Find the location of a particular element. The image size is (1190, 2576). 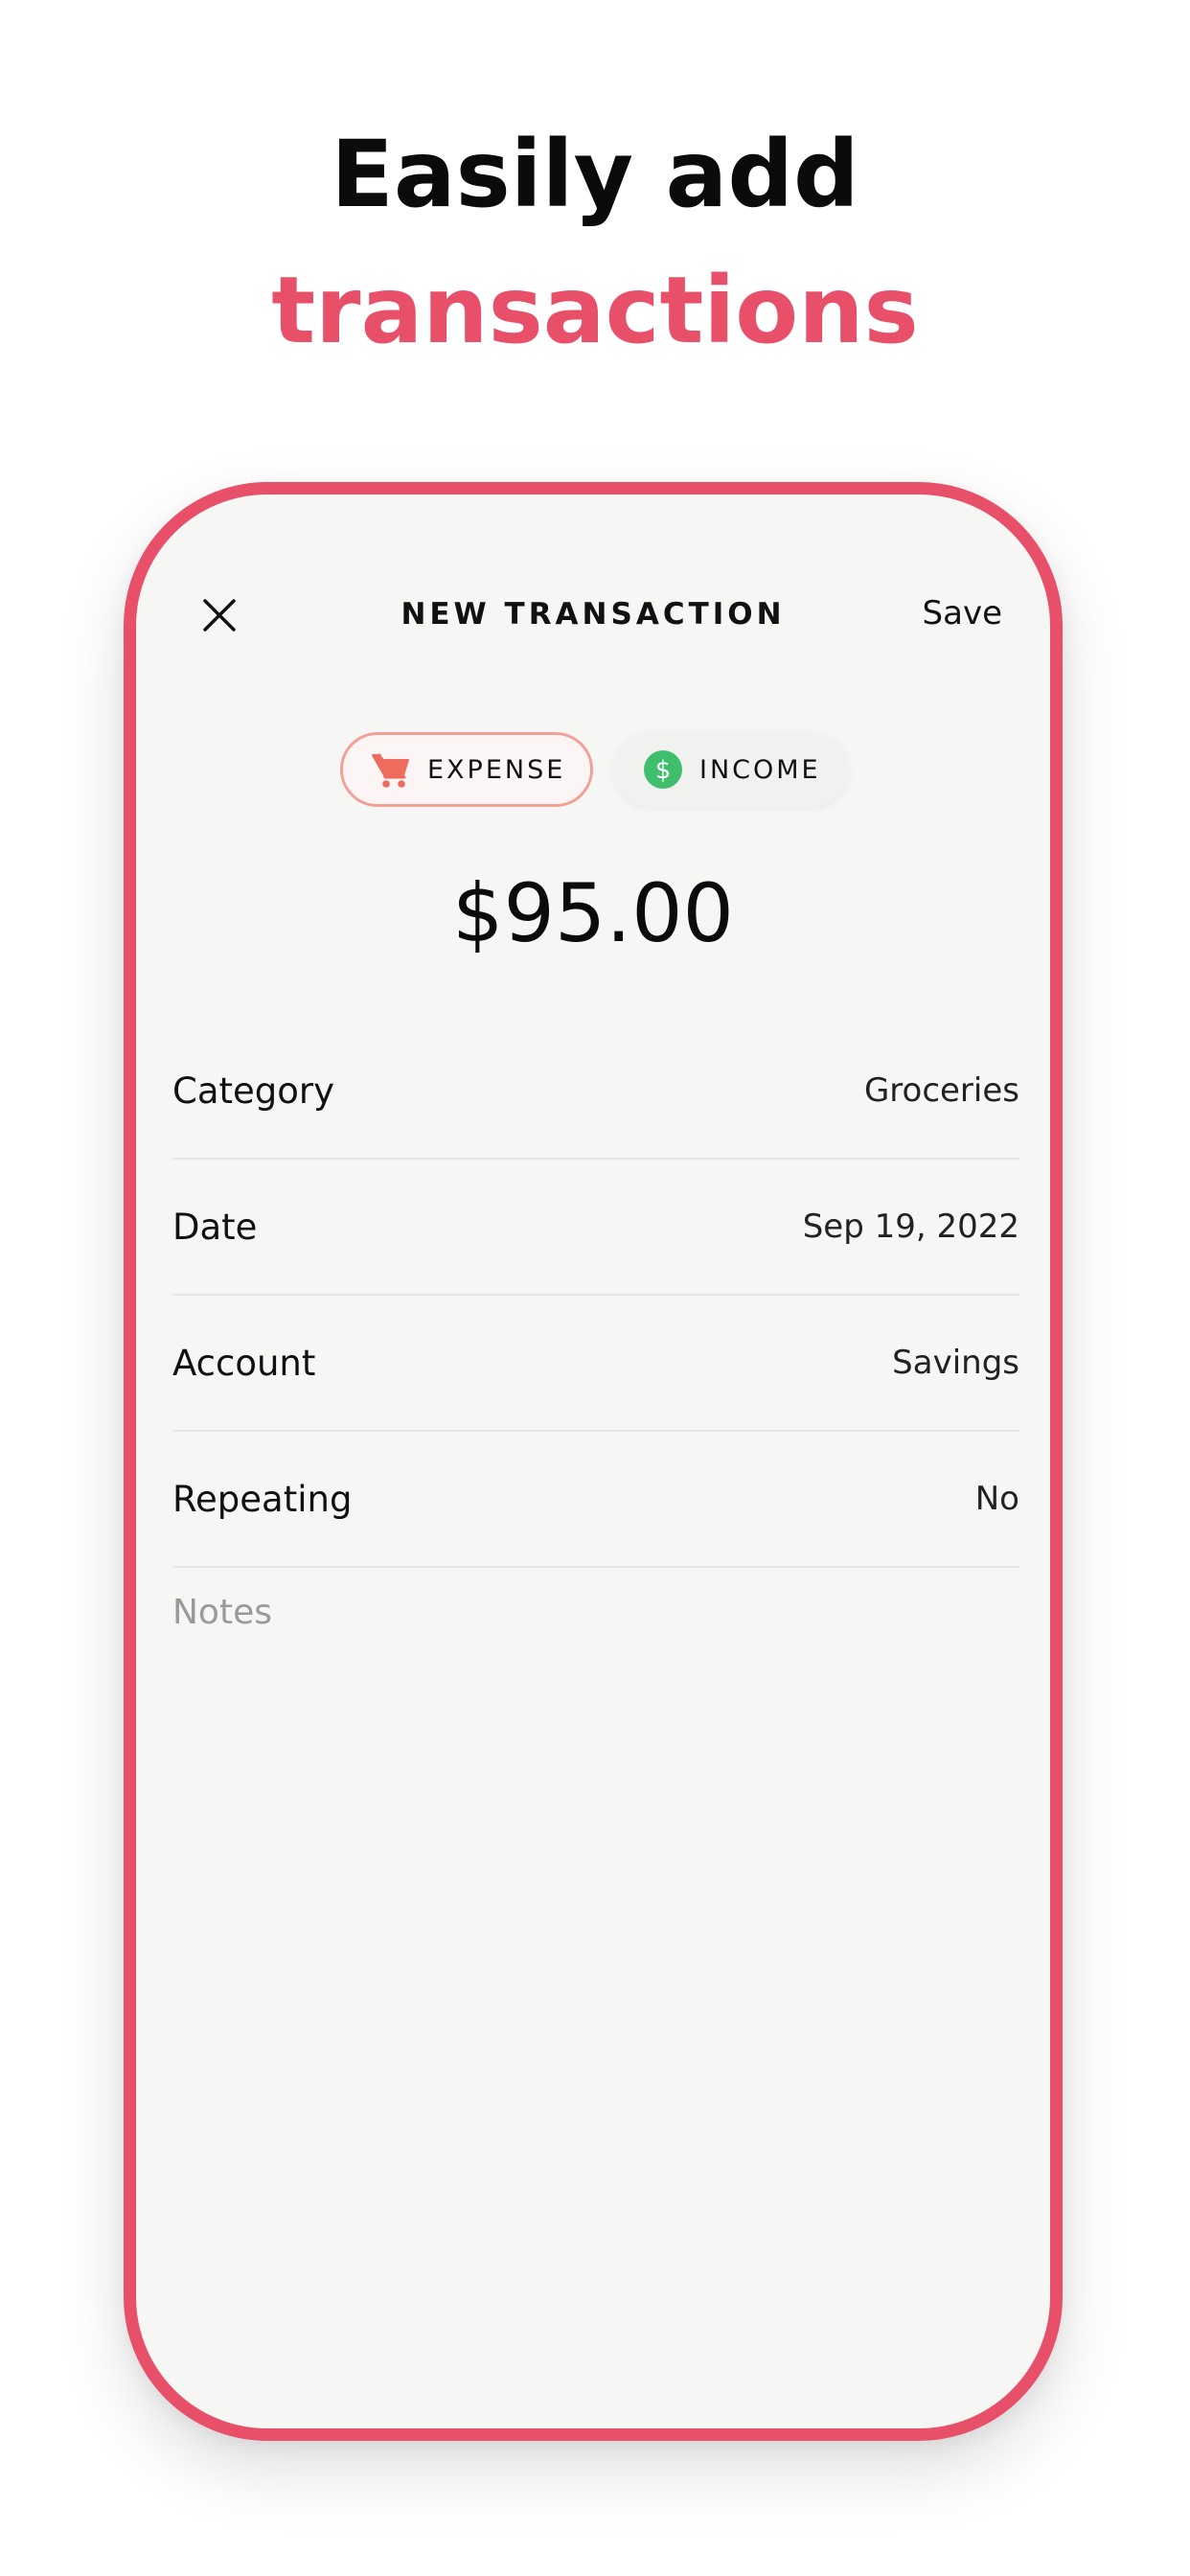

account-row: Account Savings is located at coordinates (595, 1364).